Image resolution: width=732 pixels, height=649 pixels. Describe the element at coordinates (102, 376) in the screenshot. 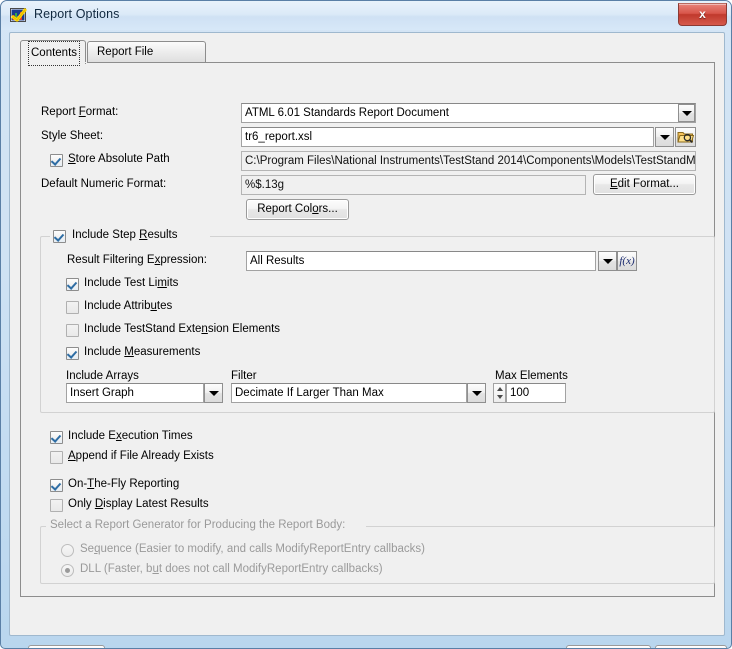

I see `include-arrays-label: Include Arrays` at that location.